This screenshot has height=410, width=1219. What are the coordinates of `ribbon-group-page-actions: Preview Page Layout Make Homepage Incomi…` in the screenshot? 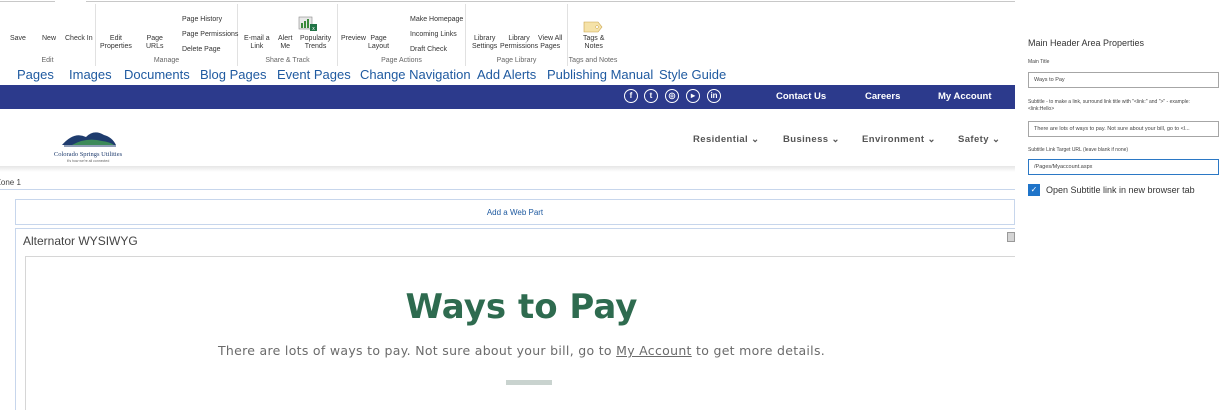 It's located at (402, 35).